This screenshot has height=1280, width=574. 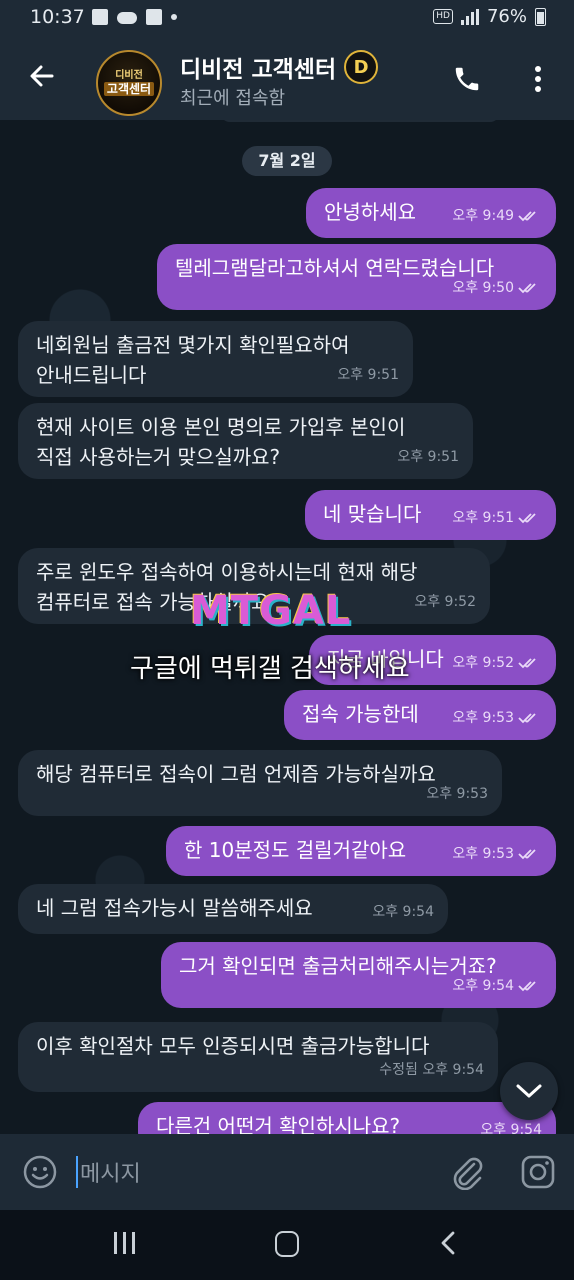 What do you see at coordinates (431, 1070) in the screenshot?
I see `message-time: 수정됨 오후 9:54` at bounding box center [431, 1070].